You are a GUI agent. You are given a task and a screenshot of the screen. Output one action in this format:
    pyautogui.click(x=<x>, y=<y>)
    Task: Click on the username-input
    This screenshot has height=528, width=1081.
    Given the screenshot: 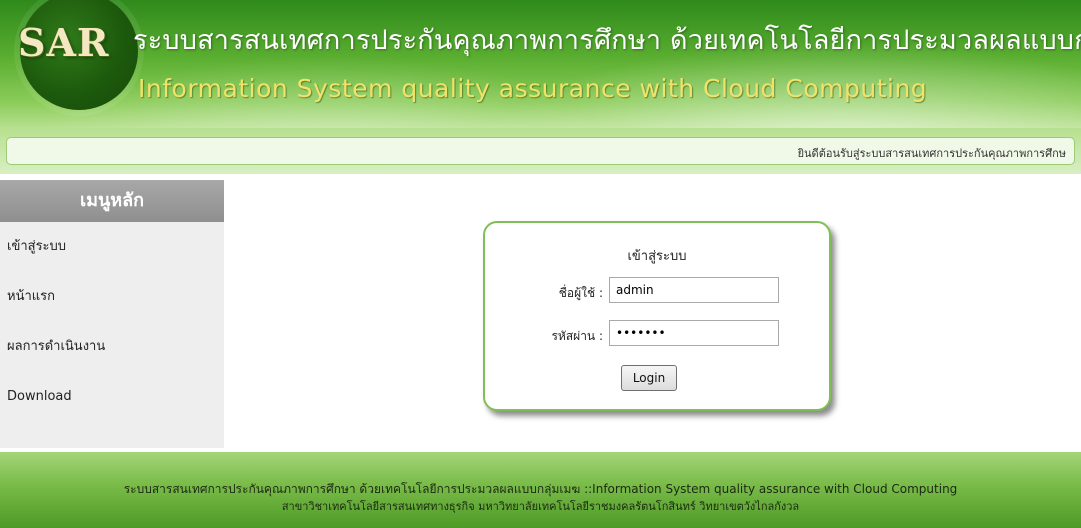 What is the action you would take?
    pyautogui.click(x=694, y=290)
    